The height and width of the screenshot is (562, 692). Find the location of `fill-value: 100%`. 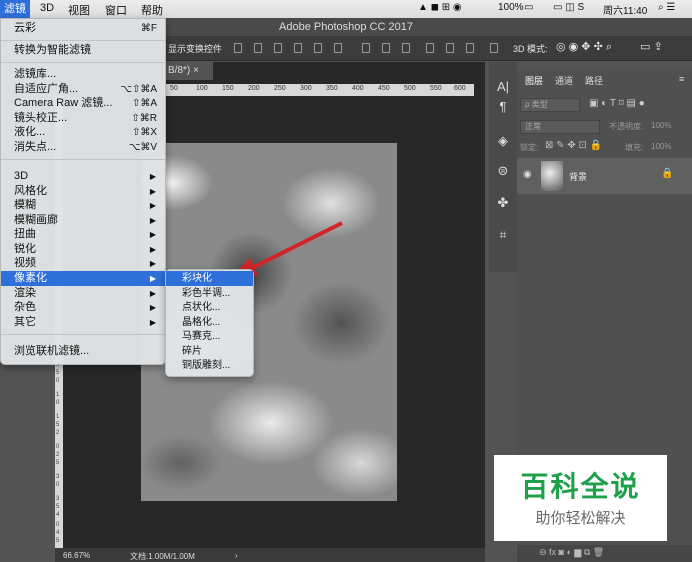

fill-value: 100% is located at coordinates (661, 146).